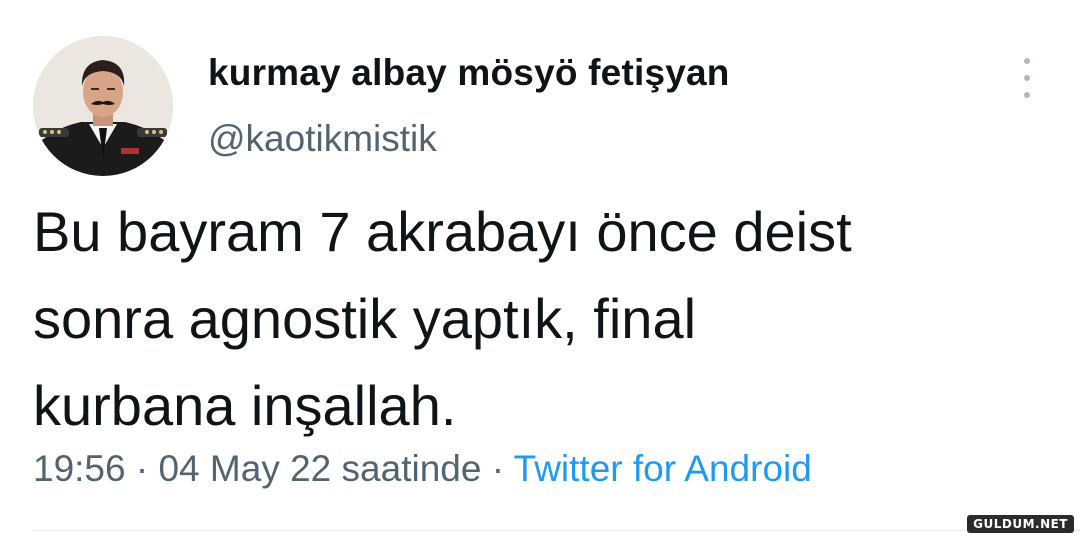 The image size is (1080, 536). Describe the element at coordinates (556, 530) in the screenshot. I see `divider` at that location.